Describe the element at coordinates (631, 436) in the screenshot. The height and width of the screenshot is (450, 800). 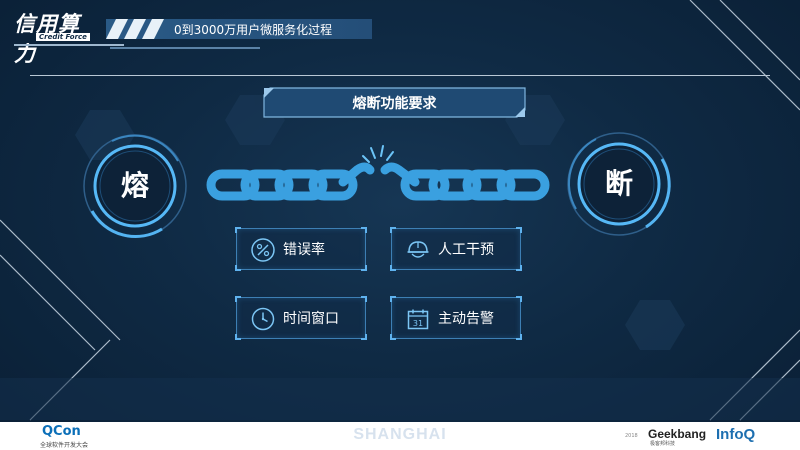
I see `geekbang-prefix: 2018` at that location.